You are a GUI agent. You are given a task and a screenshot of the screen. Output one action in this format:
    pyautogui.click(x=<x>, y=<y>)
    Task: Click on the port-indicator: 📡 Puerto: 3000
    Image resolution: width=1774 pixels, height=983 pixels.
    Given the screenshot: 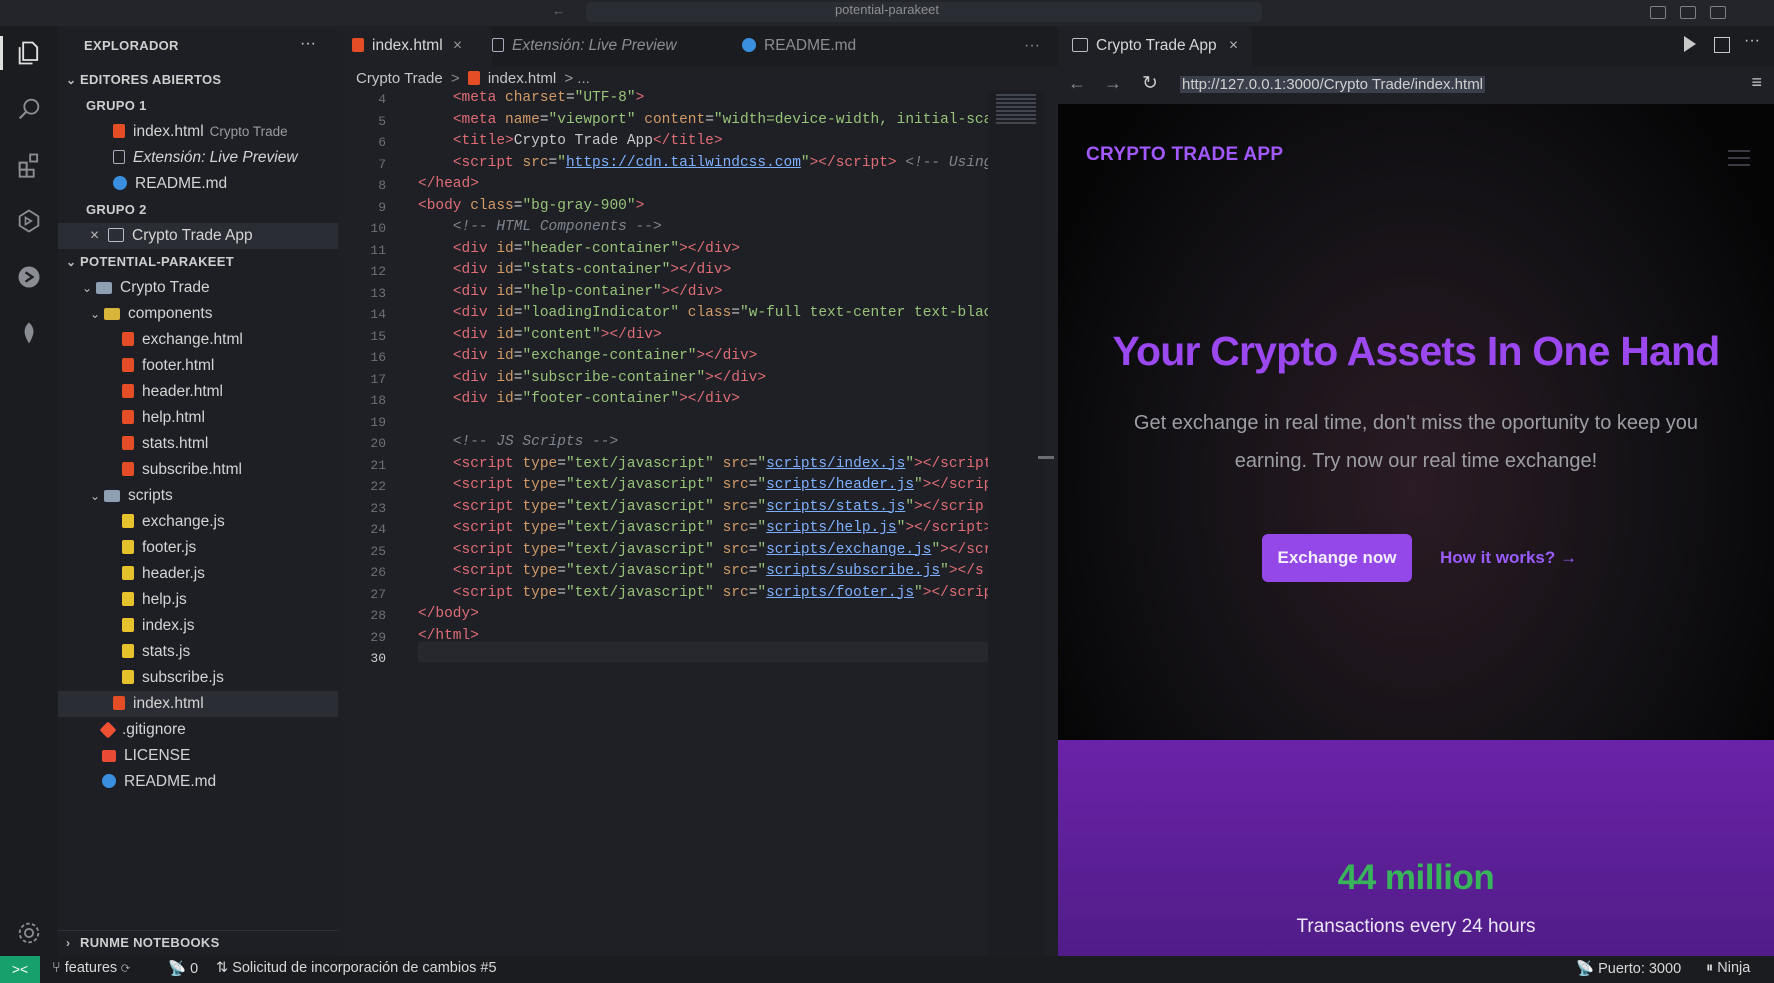 What is the action you would take?
    pyautogui.click(x=1628, y=968)
    